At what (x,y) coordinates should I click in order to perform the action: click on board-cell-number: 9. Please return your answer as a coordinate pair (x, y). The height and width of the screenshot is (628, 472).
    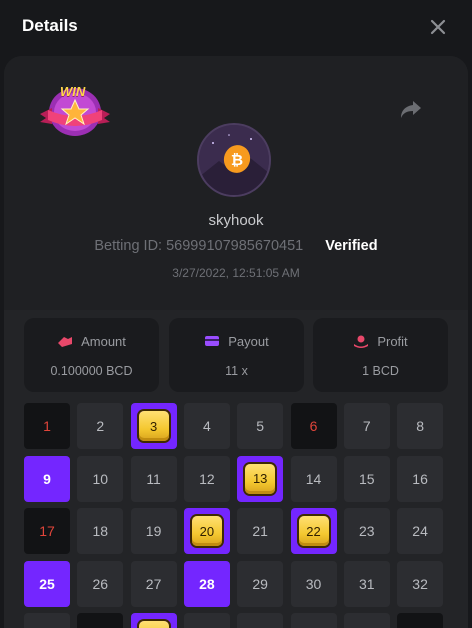
    Looking at the image, I should click on (47, 478).